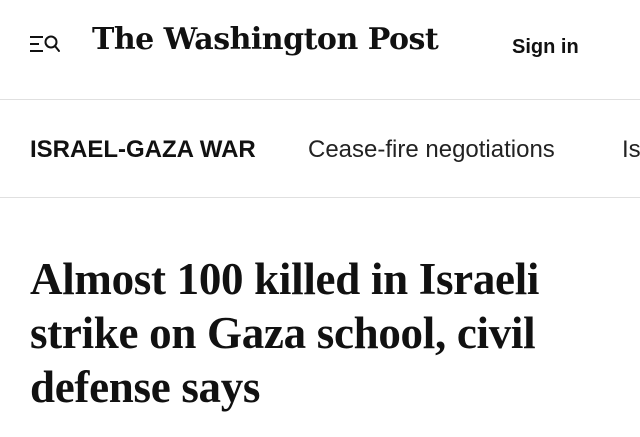 The height and width of the screenshot is (437, 640). I want to click on nav-link-cease-fire-negotiations: Cease-fire negotiations, so click(431, 150).